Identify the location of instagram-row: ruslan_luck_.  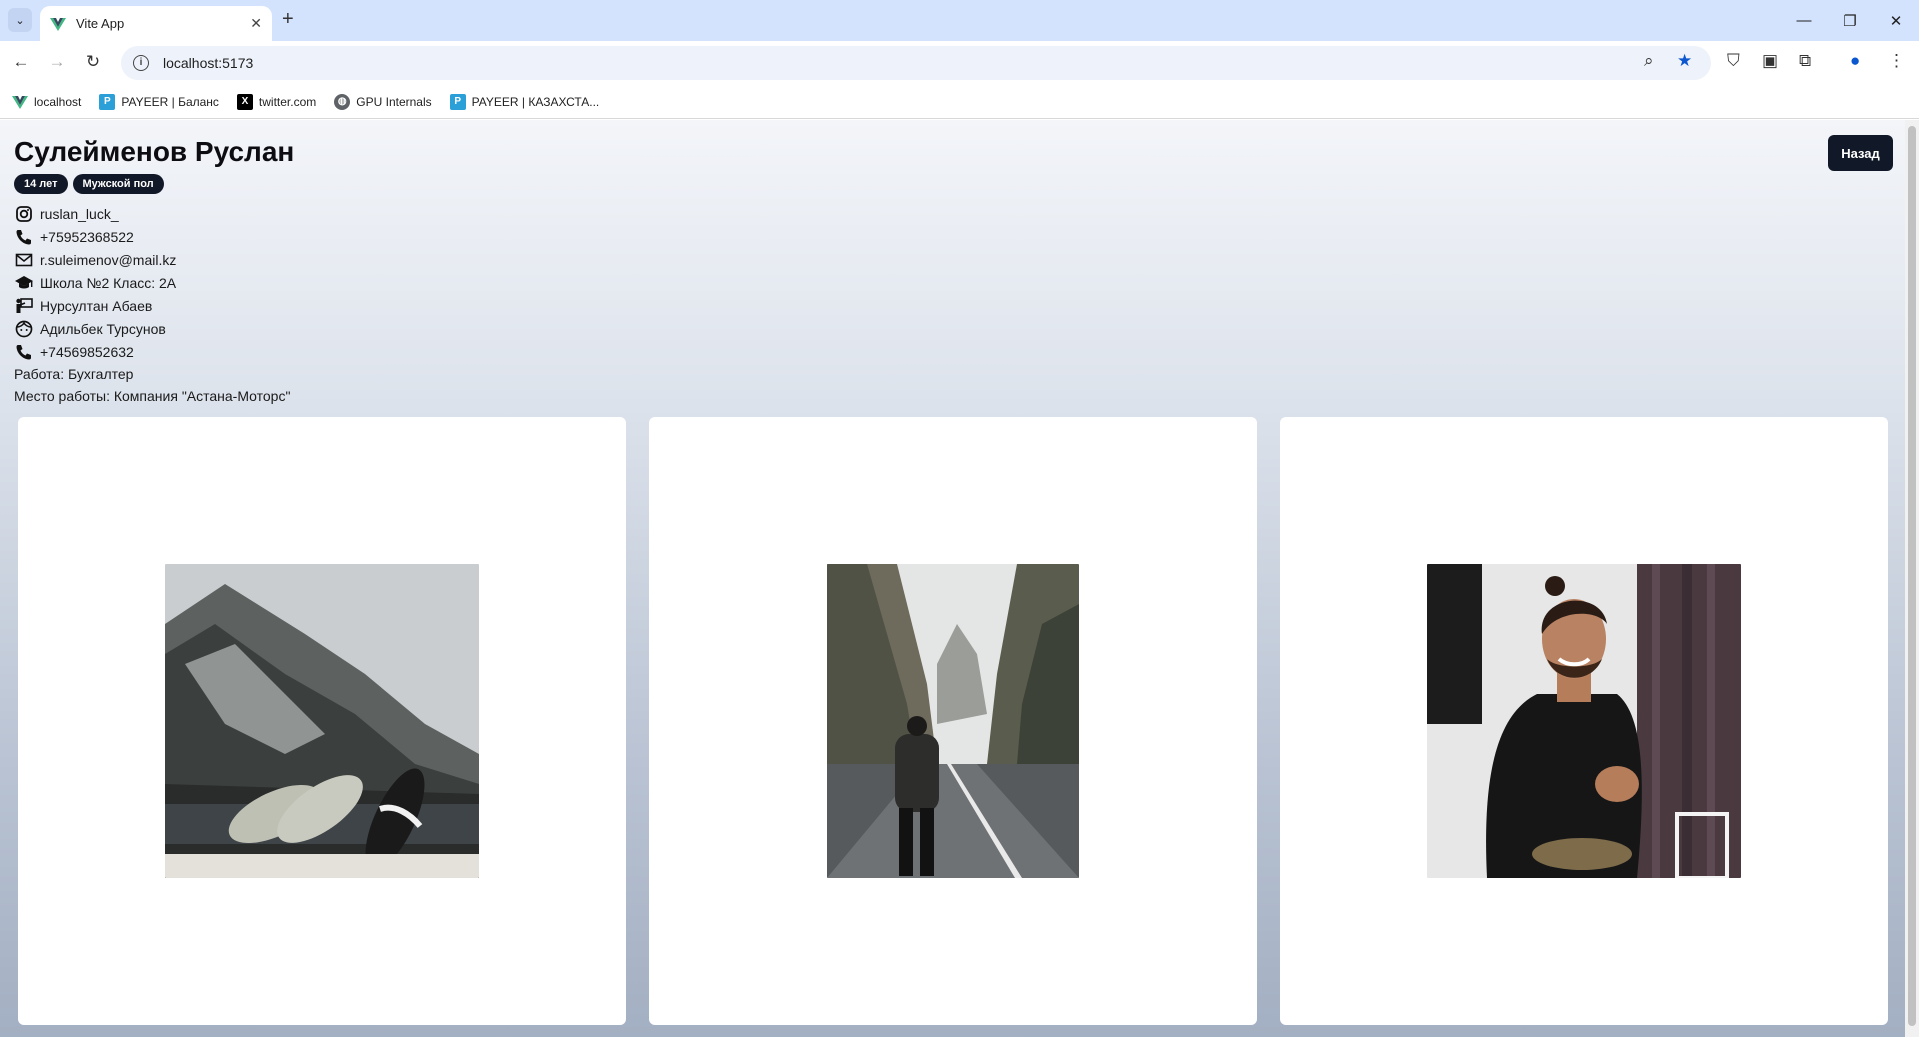
(152, 213).